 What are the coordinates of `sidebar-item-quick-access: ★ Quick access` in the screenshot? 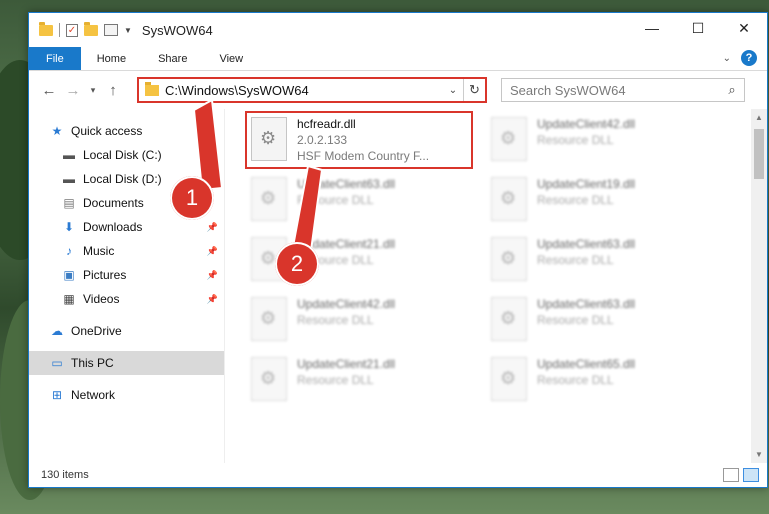 It's located at (126, 131).